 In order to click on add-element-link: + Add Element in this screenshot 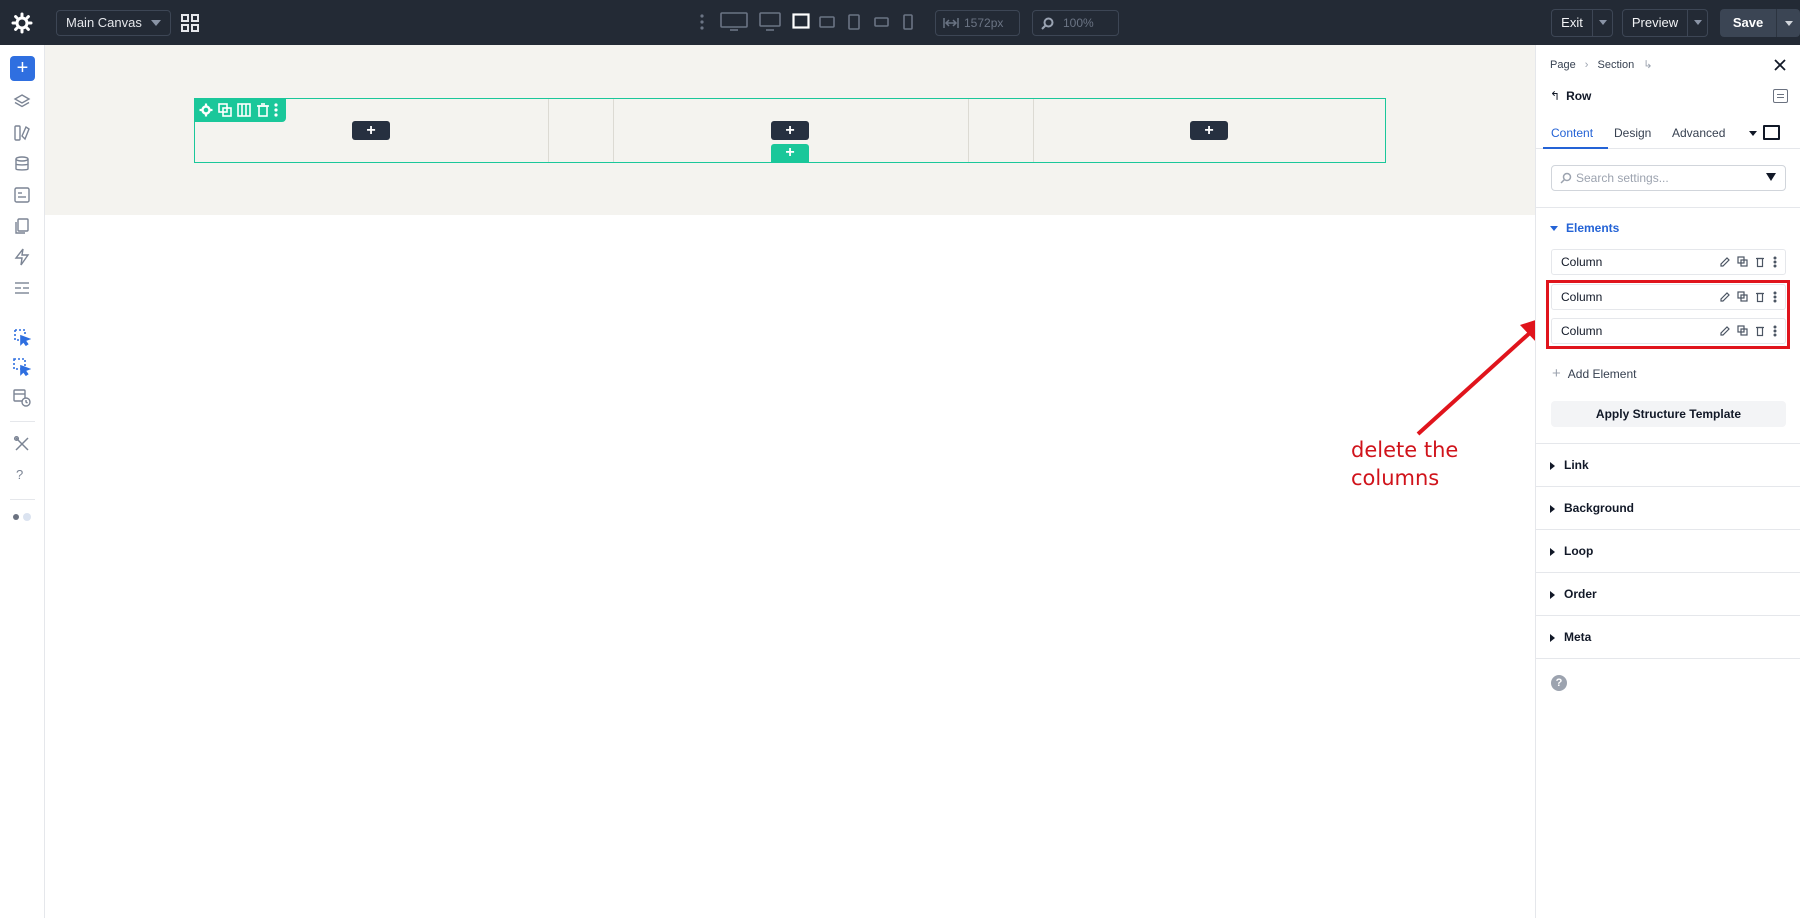, I will do `click(1594, 373)`.